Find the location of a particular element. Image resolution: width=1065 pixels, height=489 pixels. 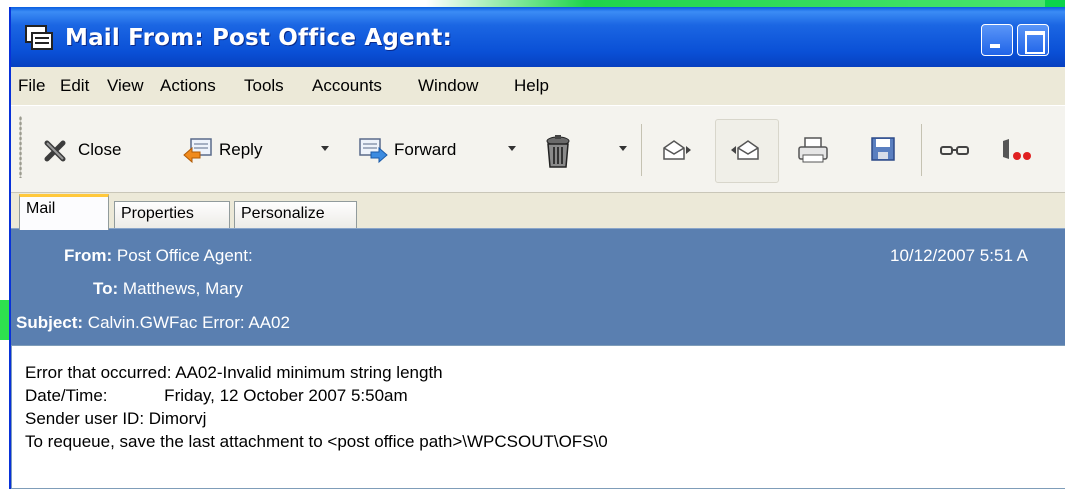

trash-icon is located at coordinates (558, 151).